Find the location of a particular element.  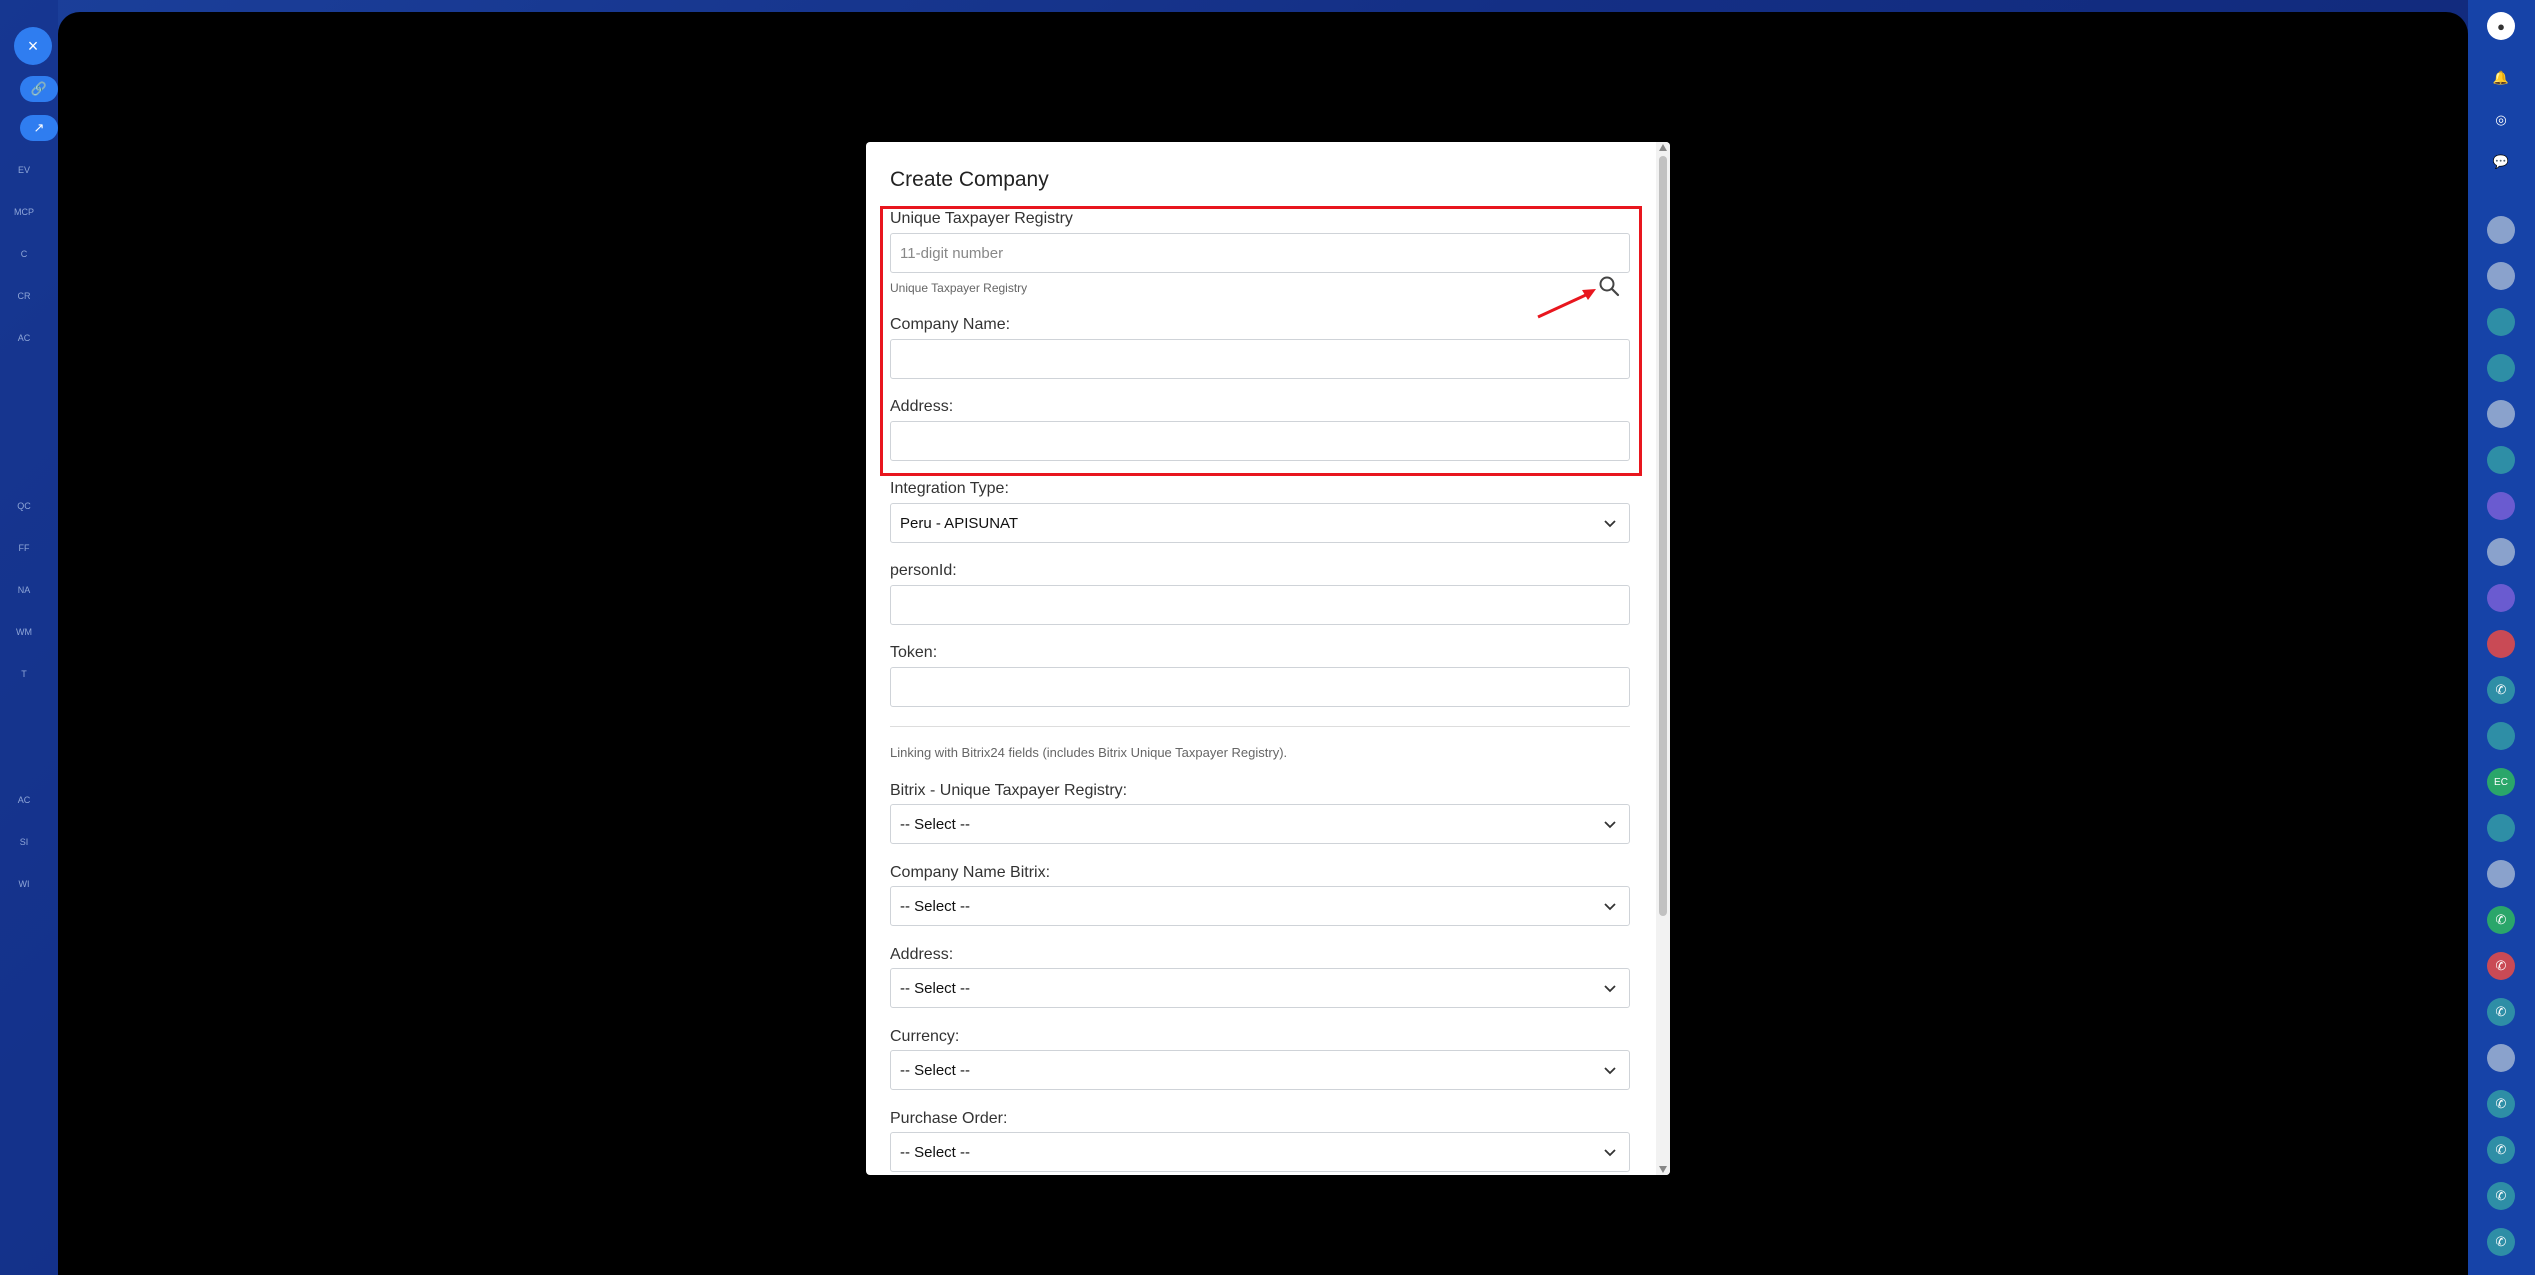

chat-bubble-icon is located at coordinates (2501, 368).